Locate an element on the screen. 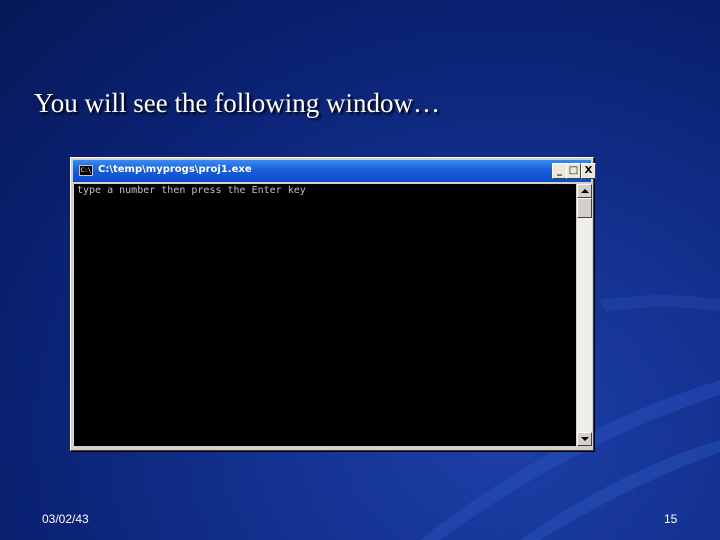  minimize-button: _ is located at coordinates (559, 171).